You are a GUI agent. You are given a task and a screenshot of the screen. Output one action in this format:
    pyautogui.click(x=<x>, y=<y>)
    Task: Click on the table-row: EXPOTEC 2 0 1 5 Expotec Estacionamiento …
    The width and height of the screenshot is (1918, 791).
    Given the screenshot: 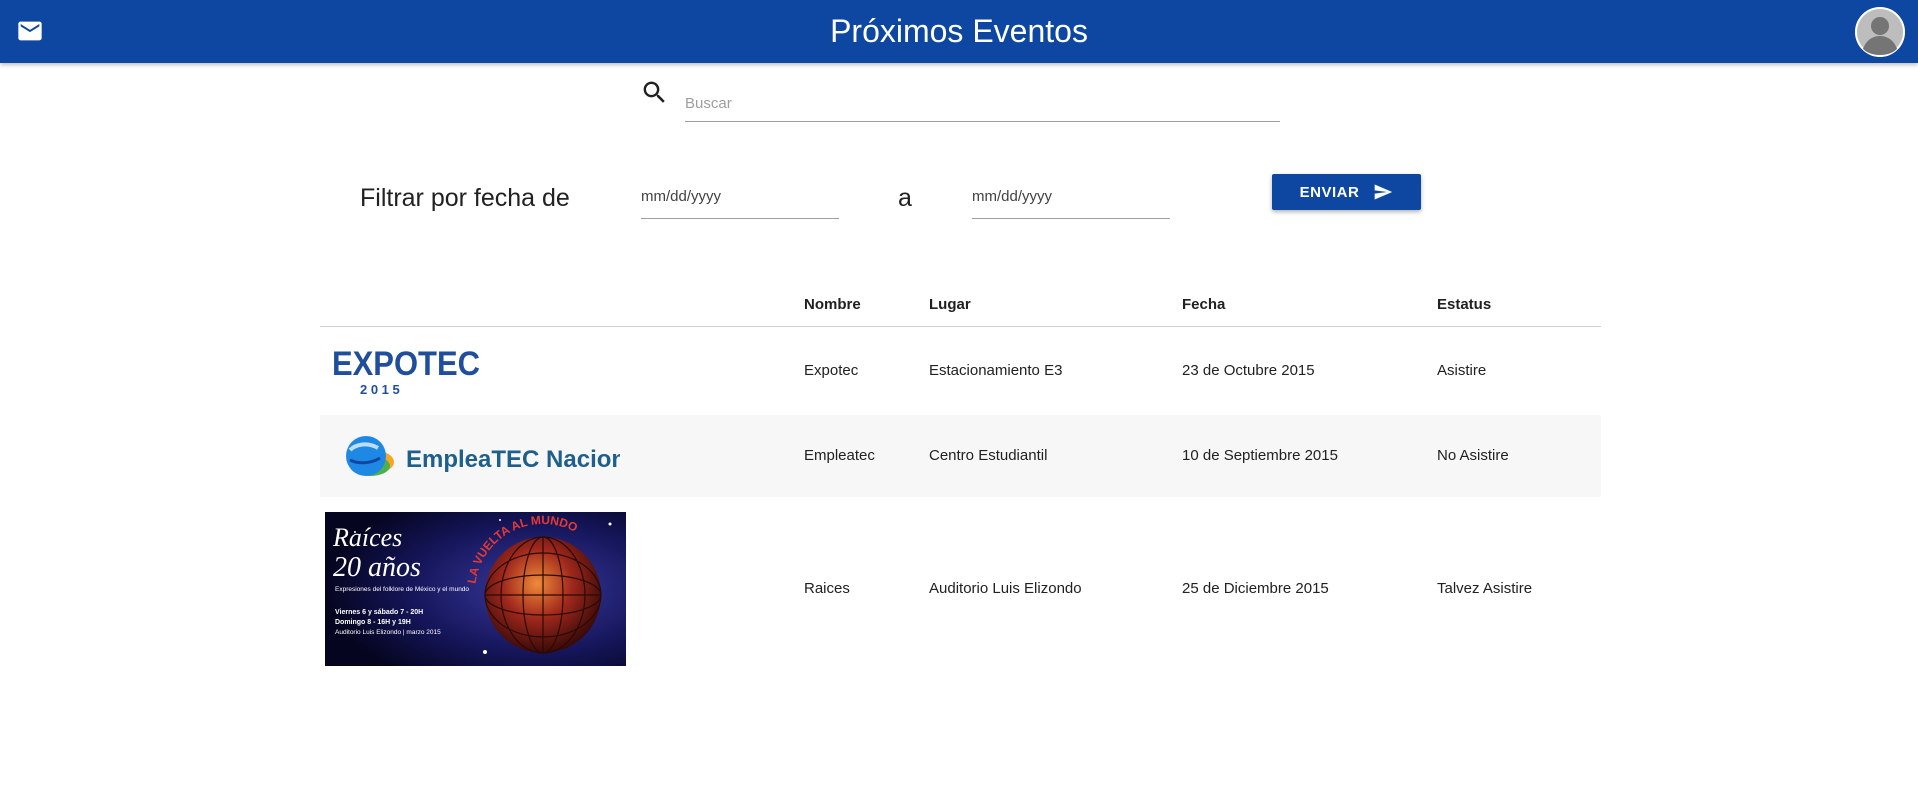 What is the action you would take?
    pyautogui.click(x=960, y=371)
    